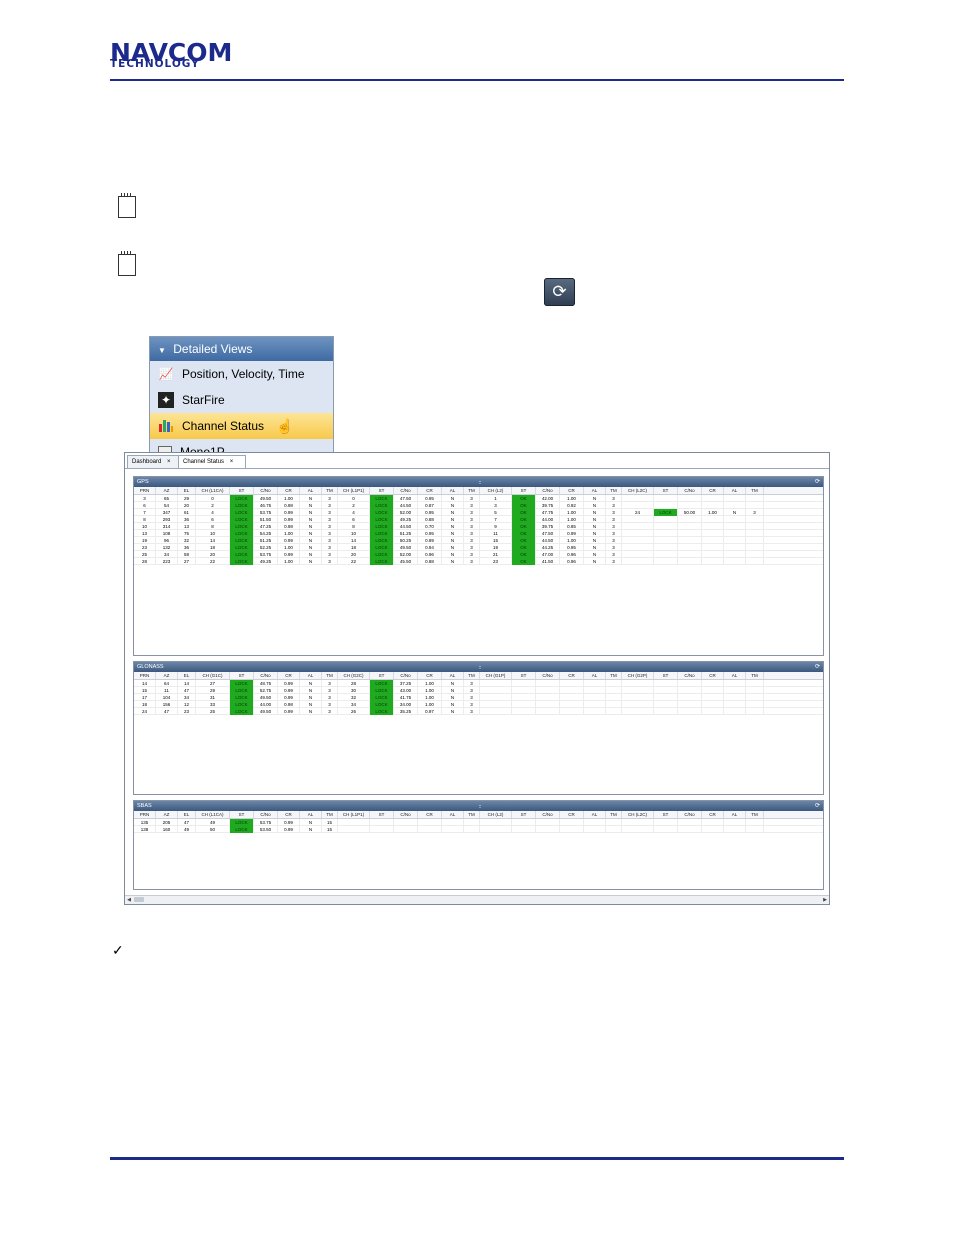  Describe the element at coordinates (241, 426) in the screenshot. I see `menu-item-channel-status: Channel Status ☝` at that location.